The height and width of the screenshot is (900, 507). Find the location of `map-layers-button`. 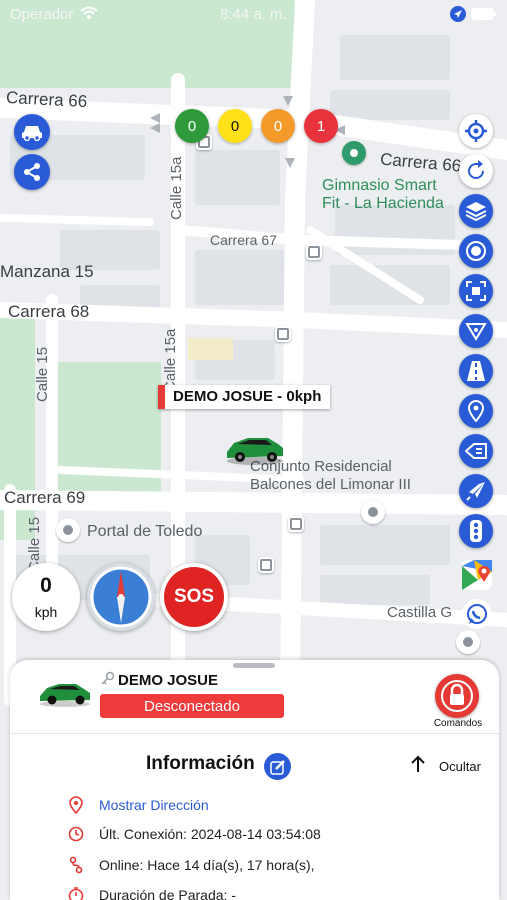

map-layers-button is located at coordinates (476, 211).